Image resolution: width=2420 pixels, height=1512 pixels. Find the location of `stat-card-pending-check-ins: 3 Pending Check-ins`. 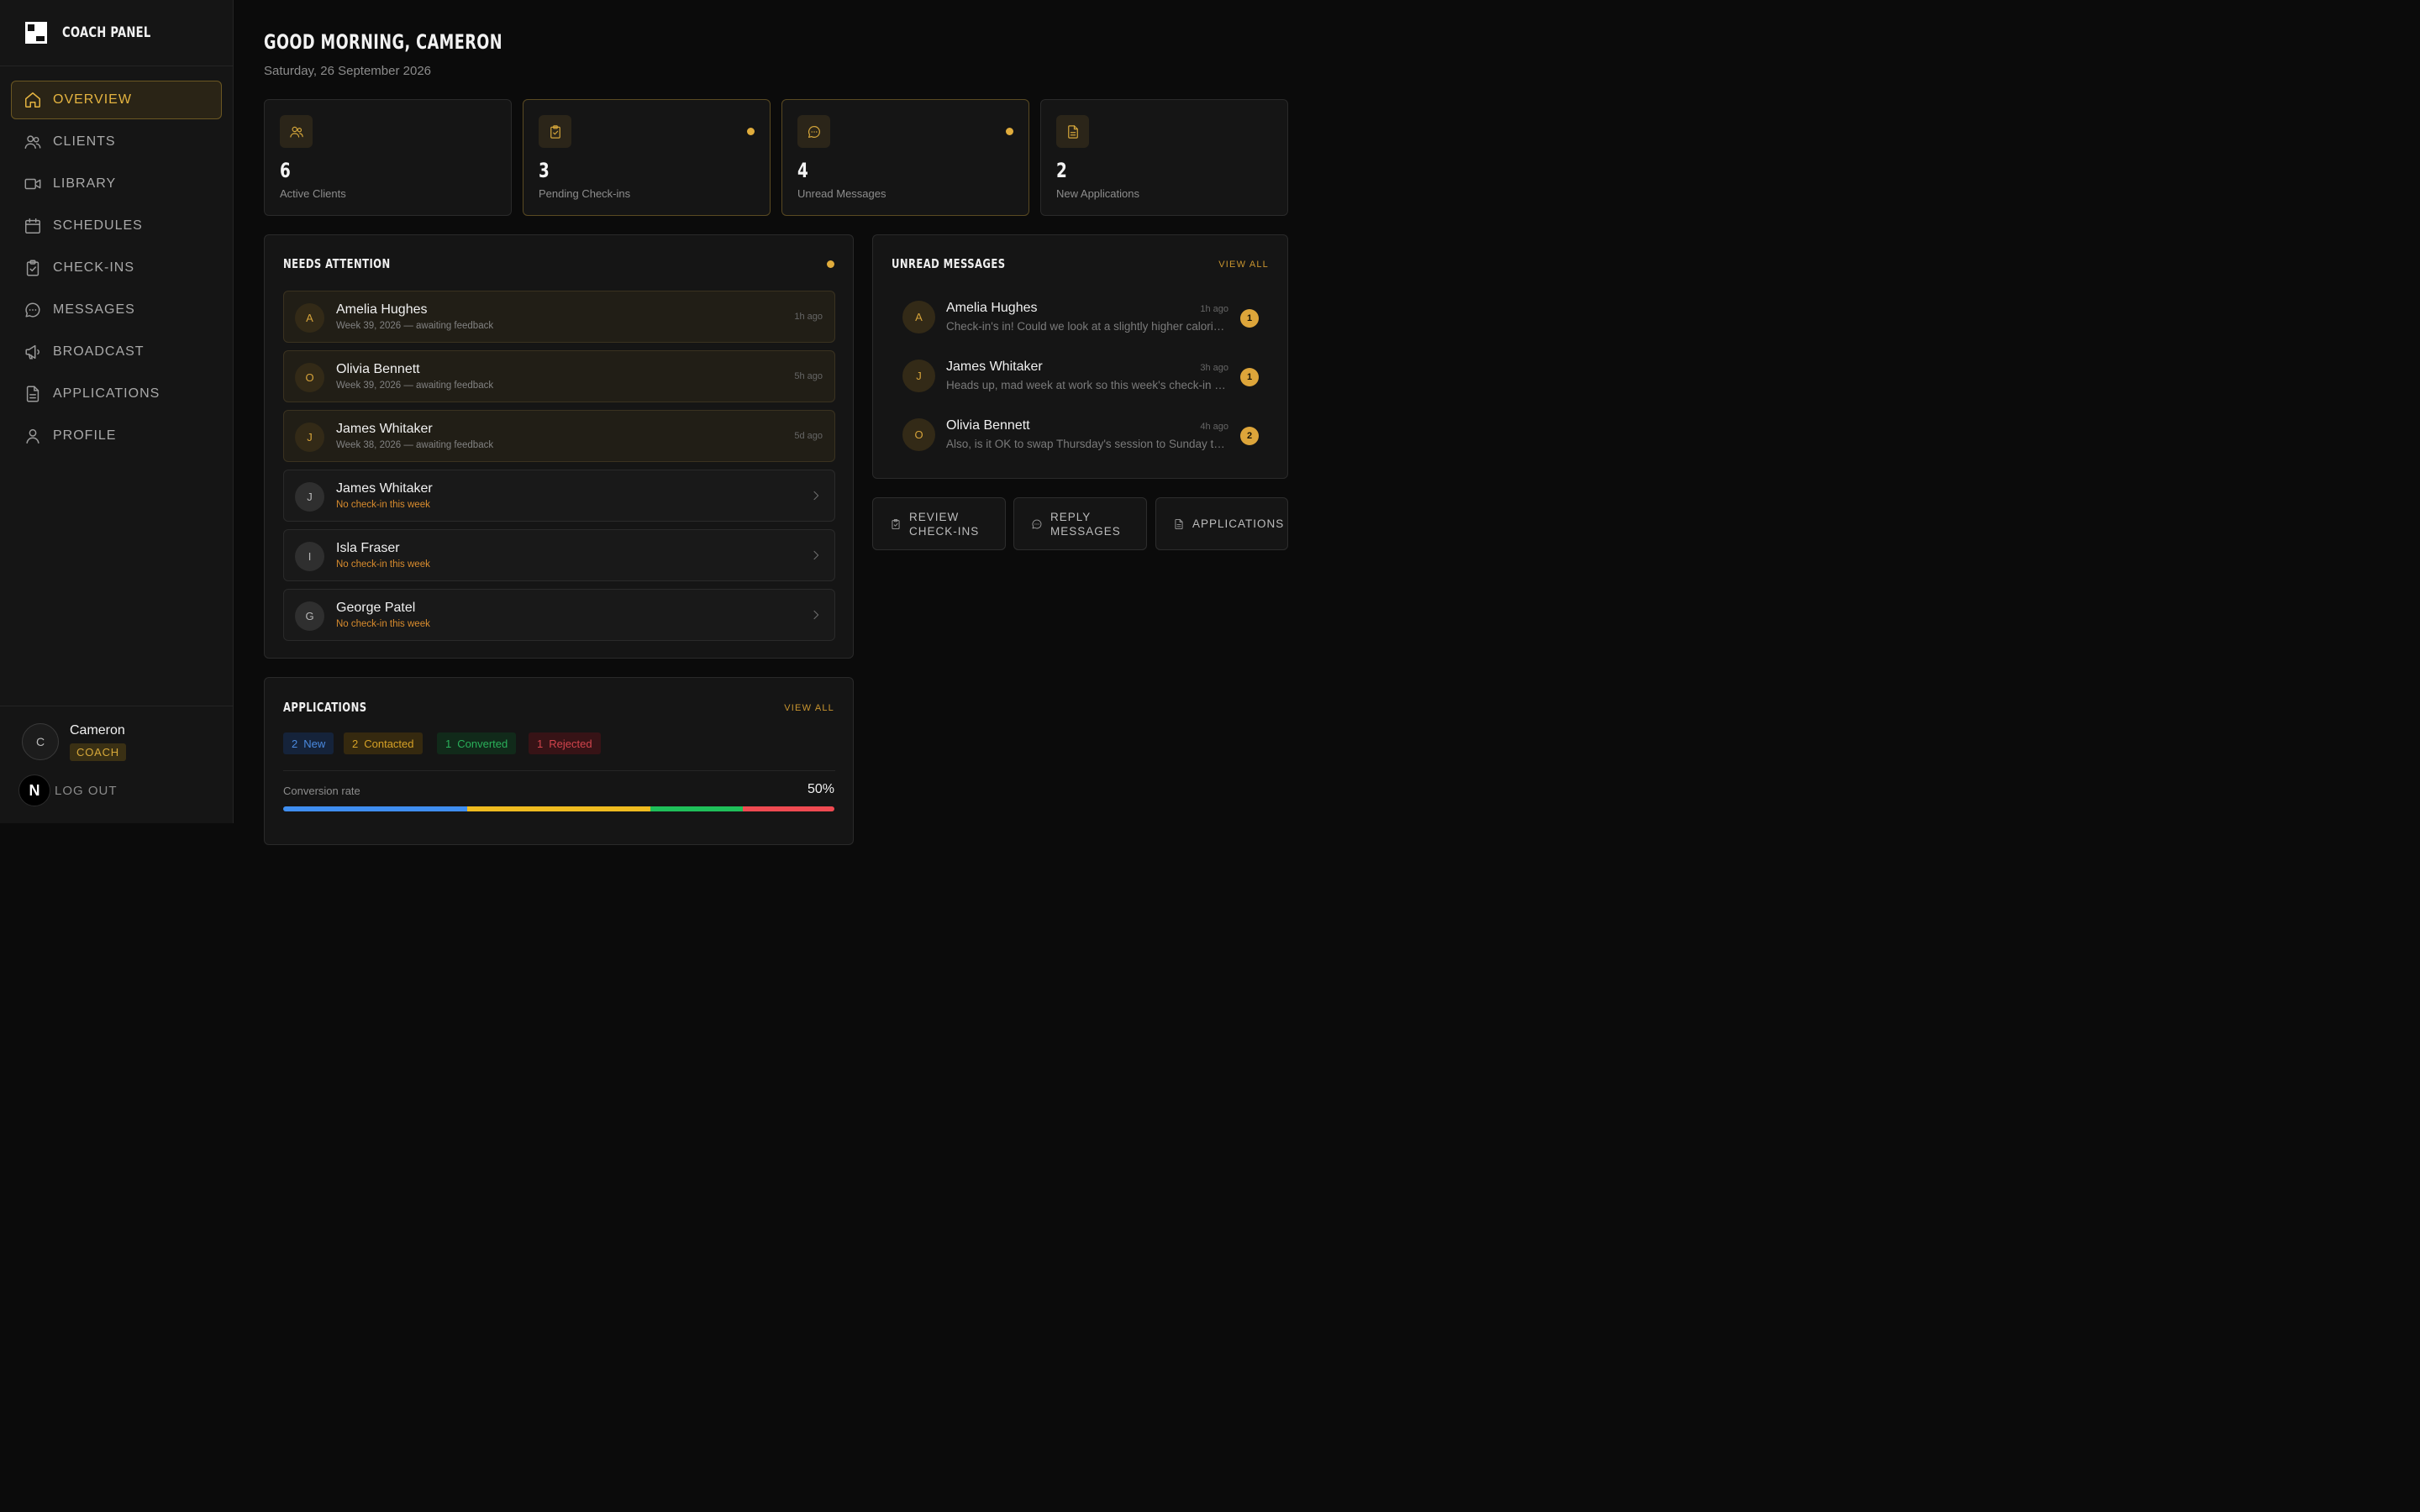

stat-card-pending-check-ins: 3 Pending Check-ins is located at coordinates (647, 157).